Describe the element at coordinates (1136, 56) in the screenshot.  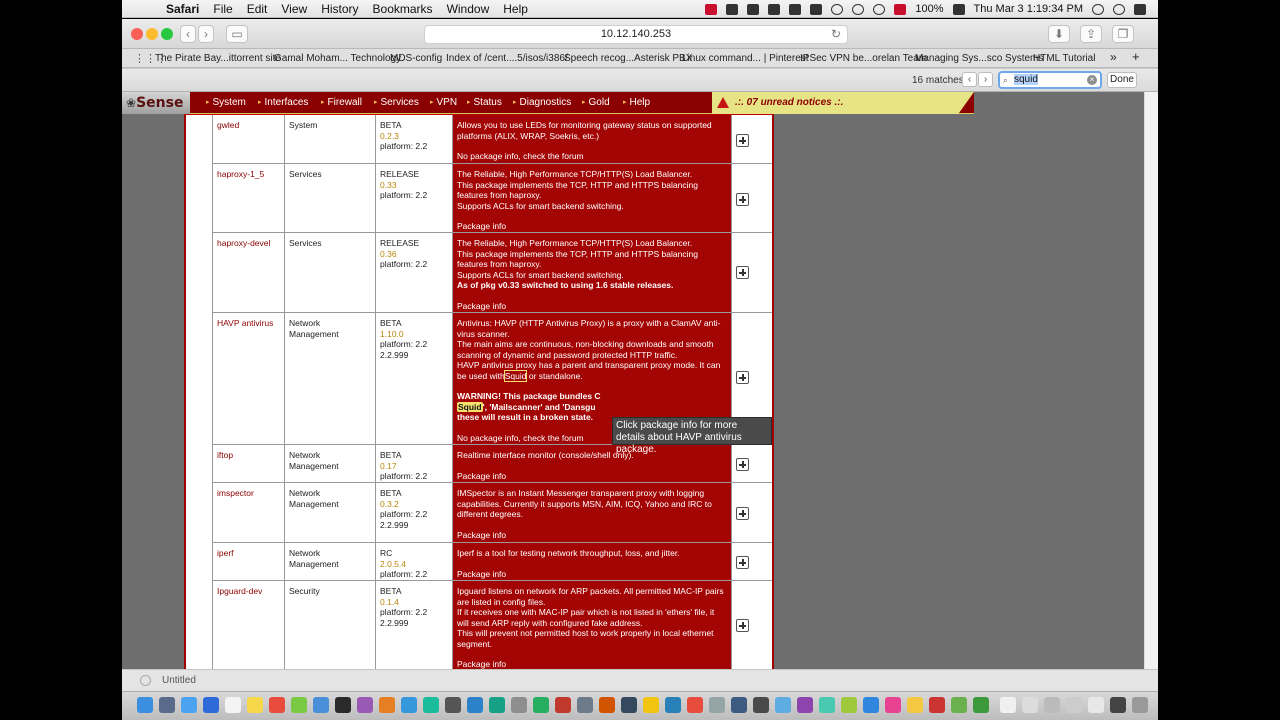
I see `new-tab-icon: +` at that location.